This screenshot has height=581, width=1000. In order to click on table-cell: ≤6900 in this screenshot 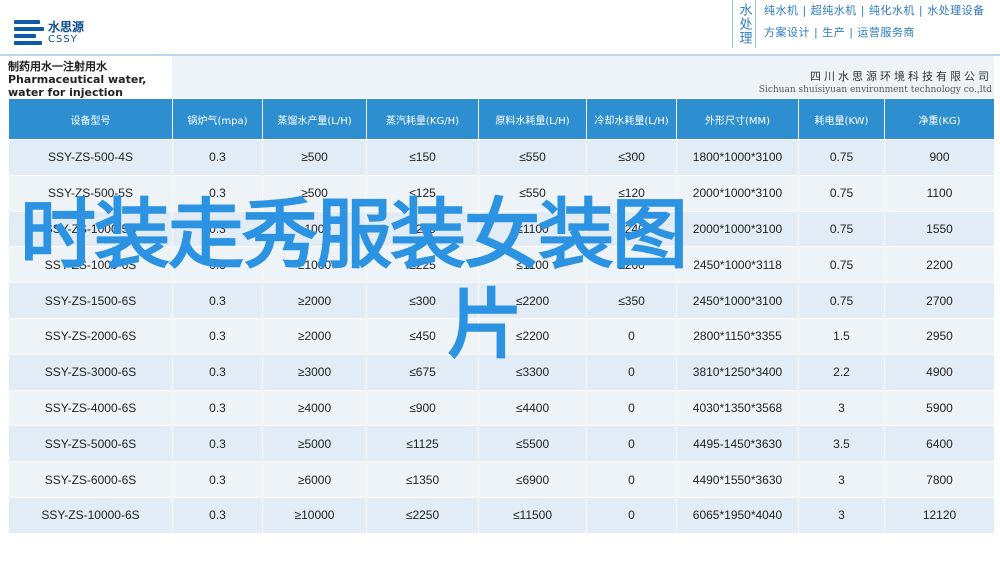, I will do `click(532, 479)`.